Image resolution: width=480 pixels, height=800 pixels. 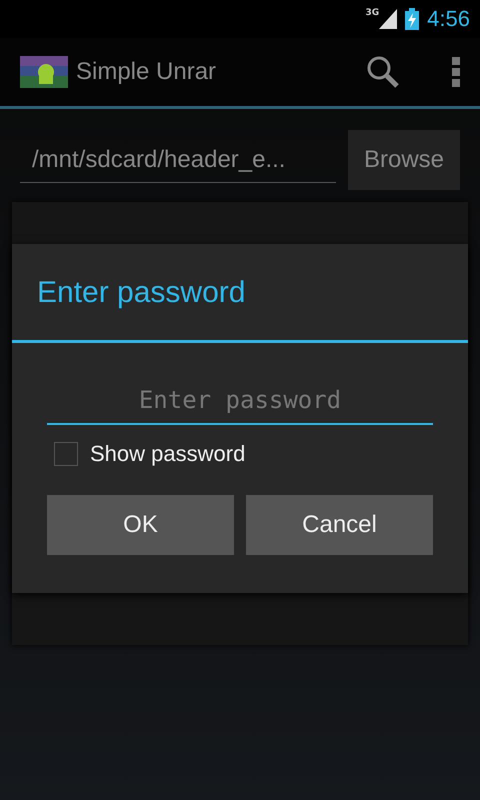 I want to click on browse-button: Browse, so click(x=404, y=160).